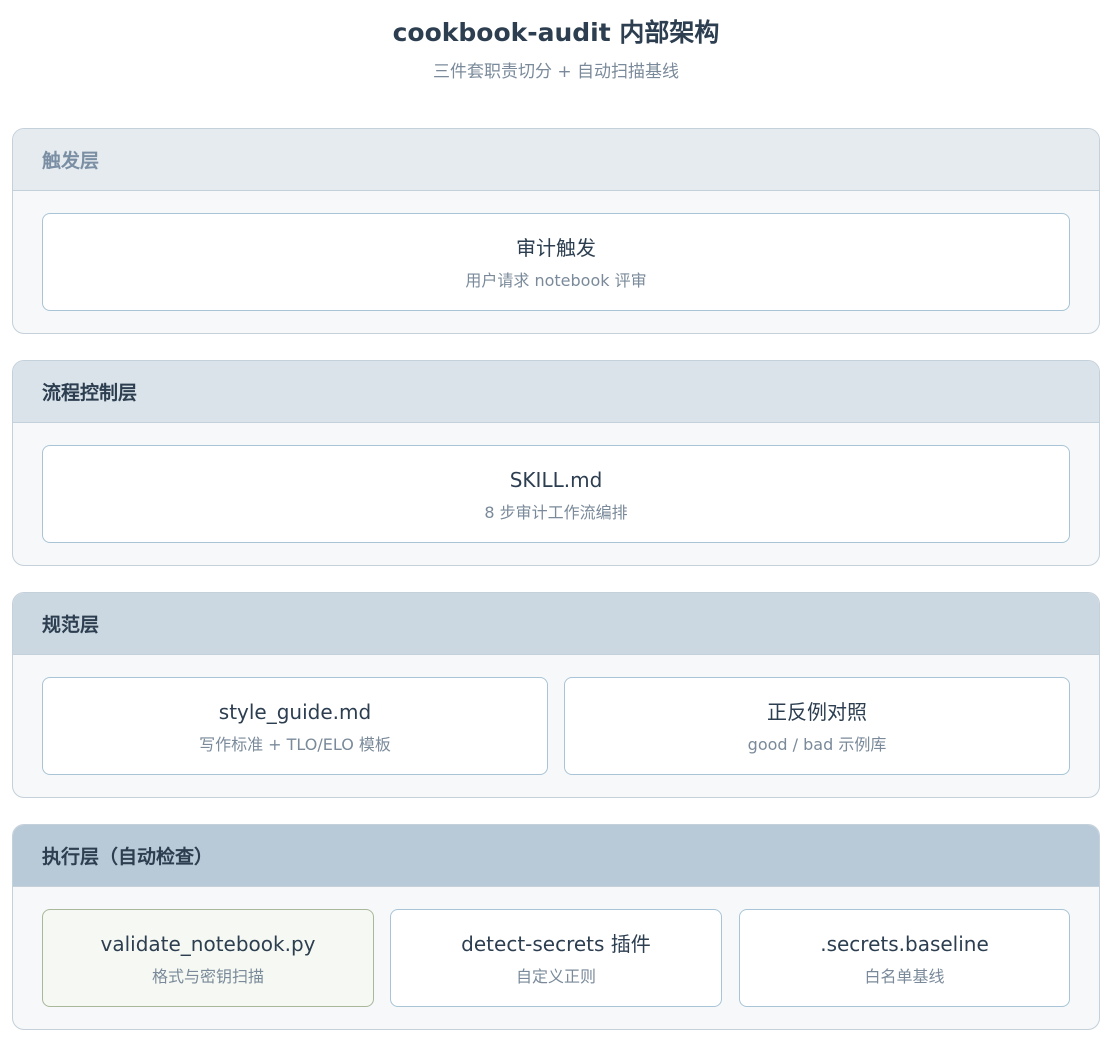 The width and height of the screenshot is (1112, 1040). I want to click on layer-trigger-body: 审计触发 用户请求 notebook 评审, so click(556, 262).